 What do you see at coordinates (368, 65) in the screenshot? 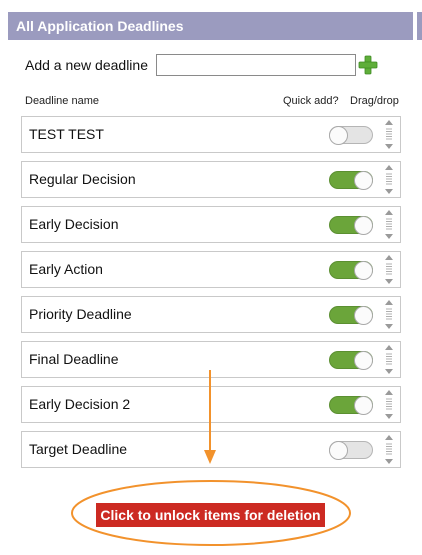
I see `add-deadline-plus-icon` at bounding box center [368, 65].